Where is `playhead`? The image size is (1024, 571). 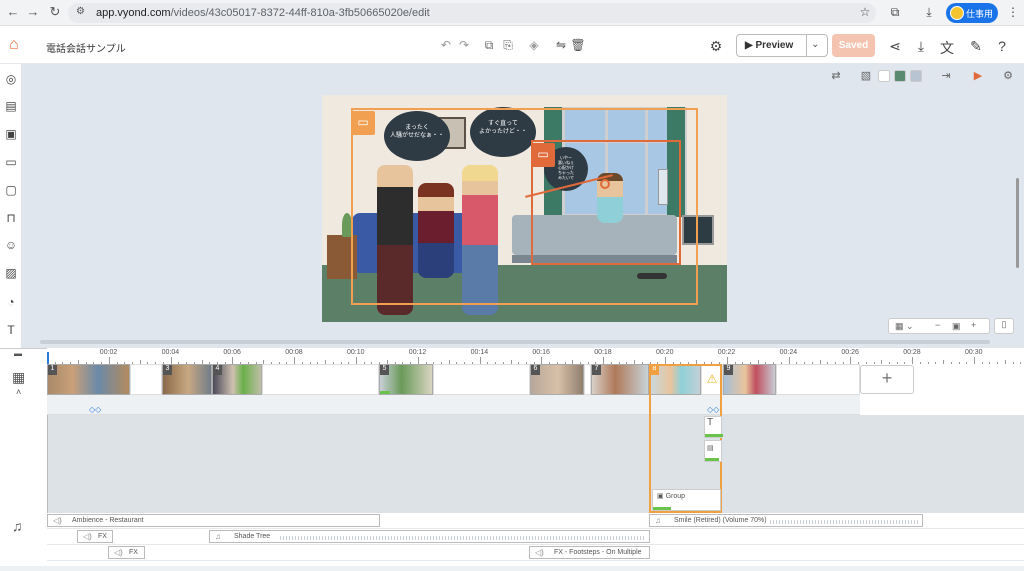
playhead is located at coordinates (48, 358).